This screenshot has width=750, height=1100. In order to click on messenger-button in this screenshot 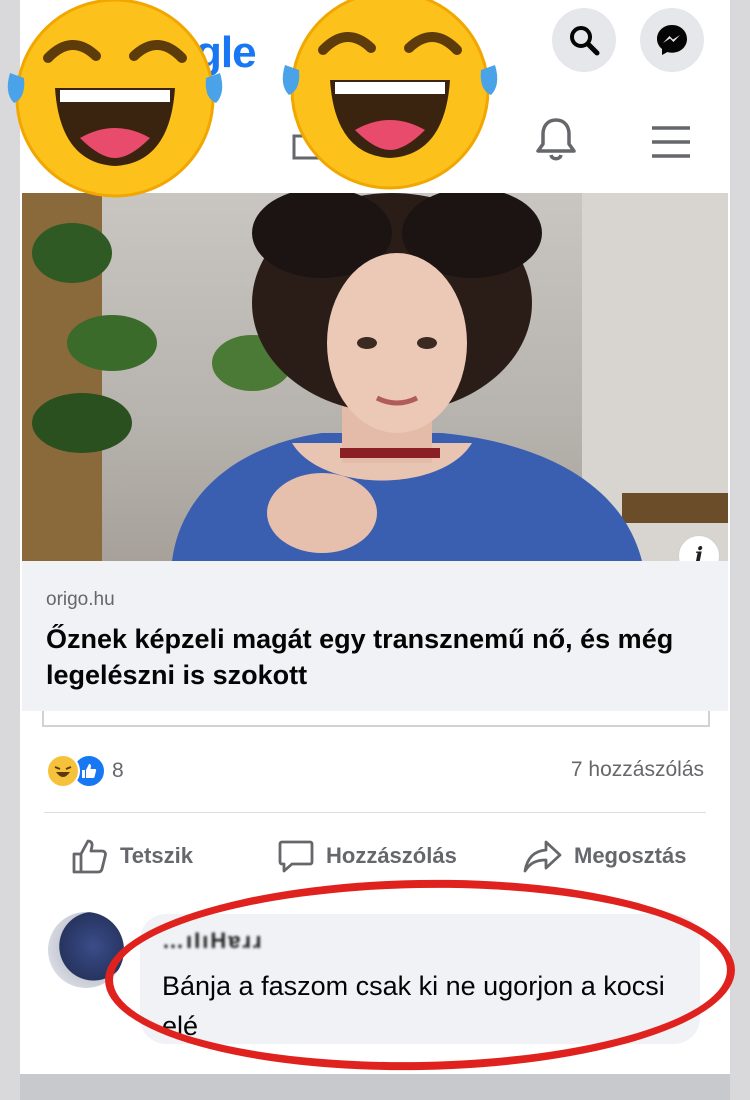, I will do `click(672, 40)`.